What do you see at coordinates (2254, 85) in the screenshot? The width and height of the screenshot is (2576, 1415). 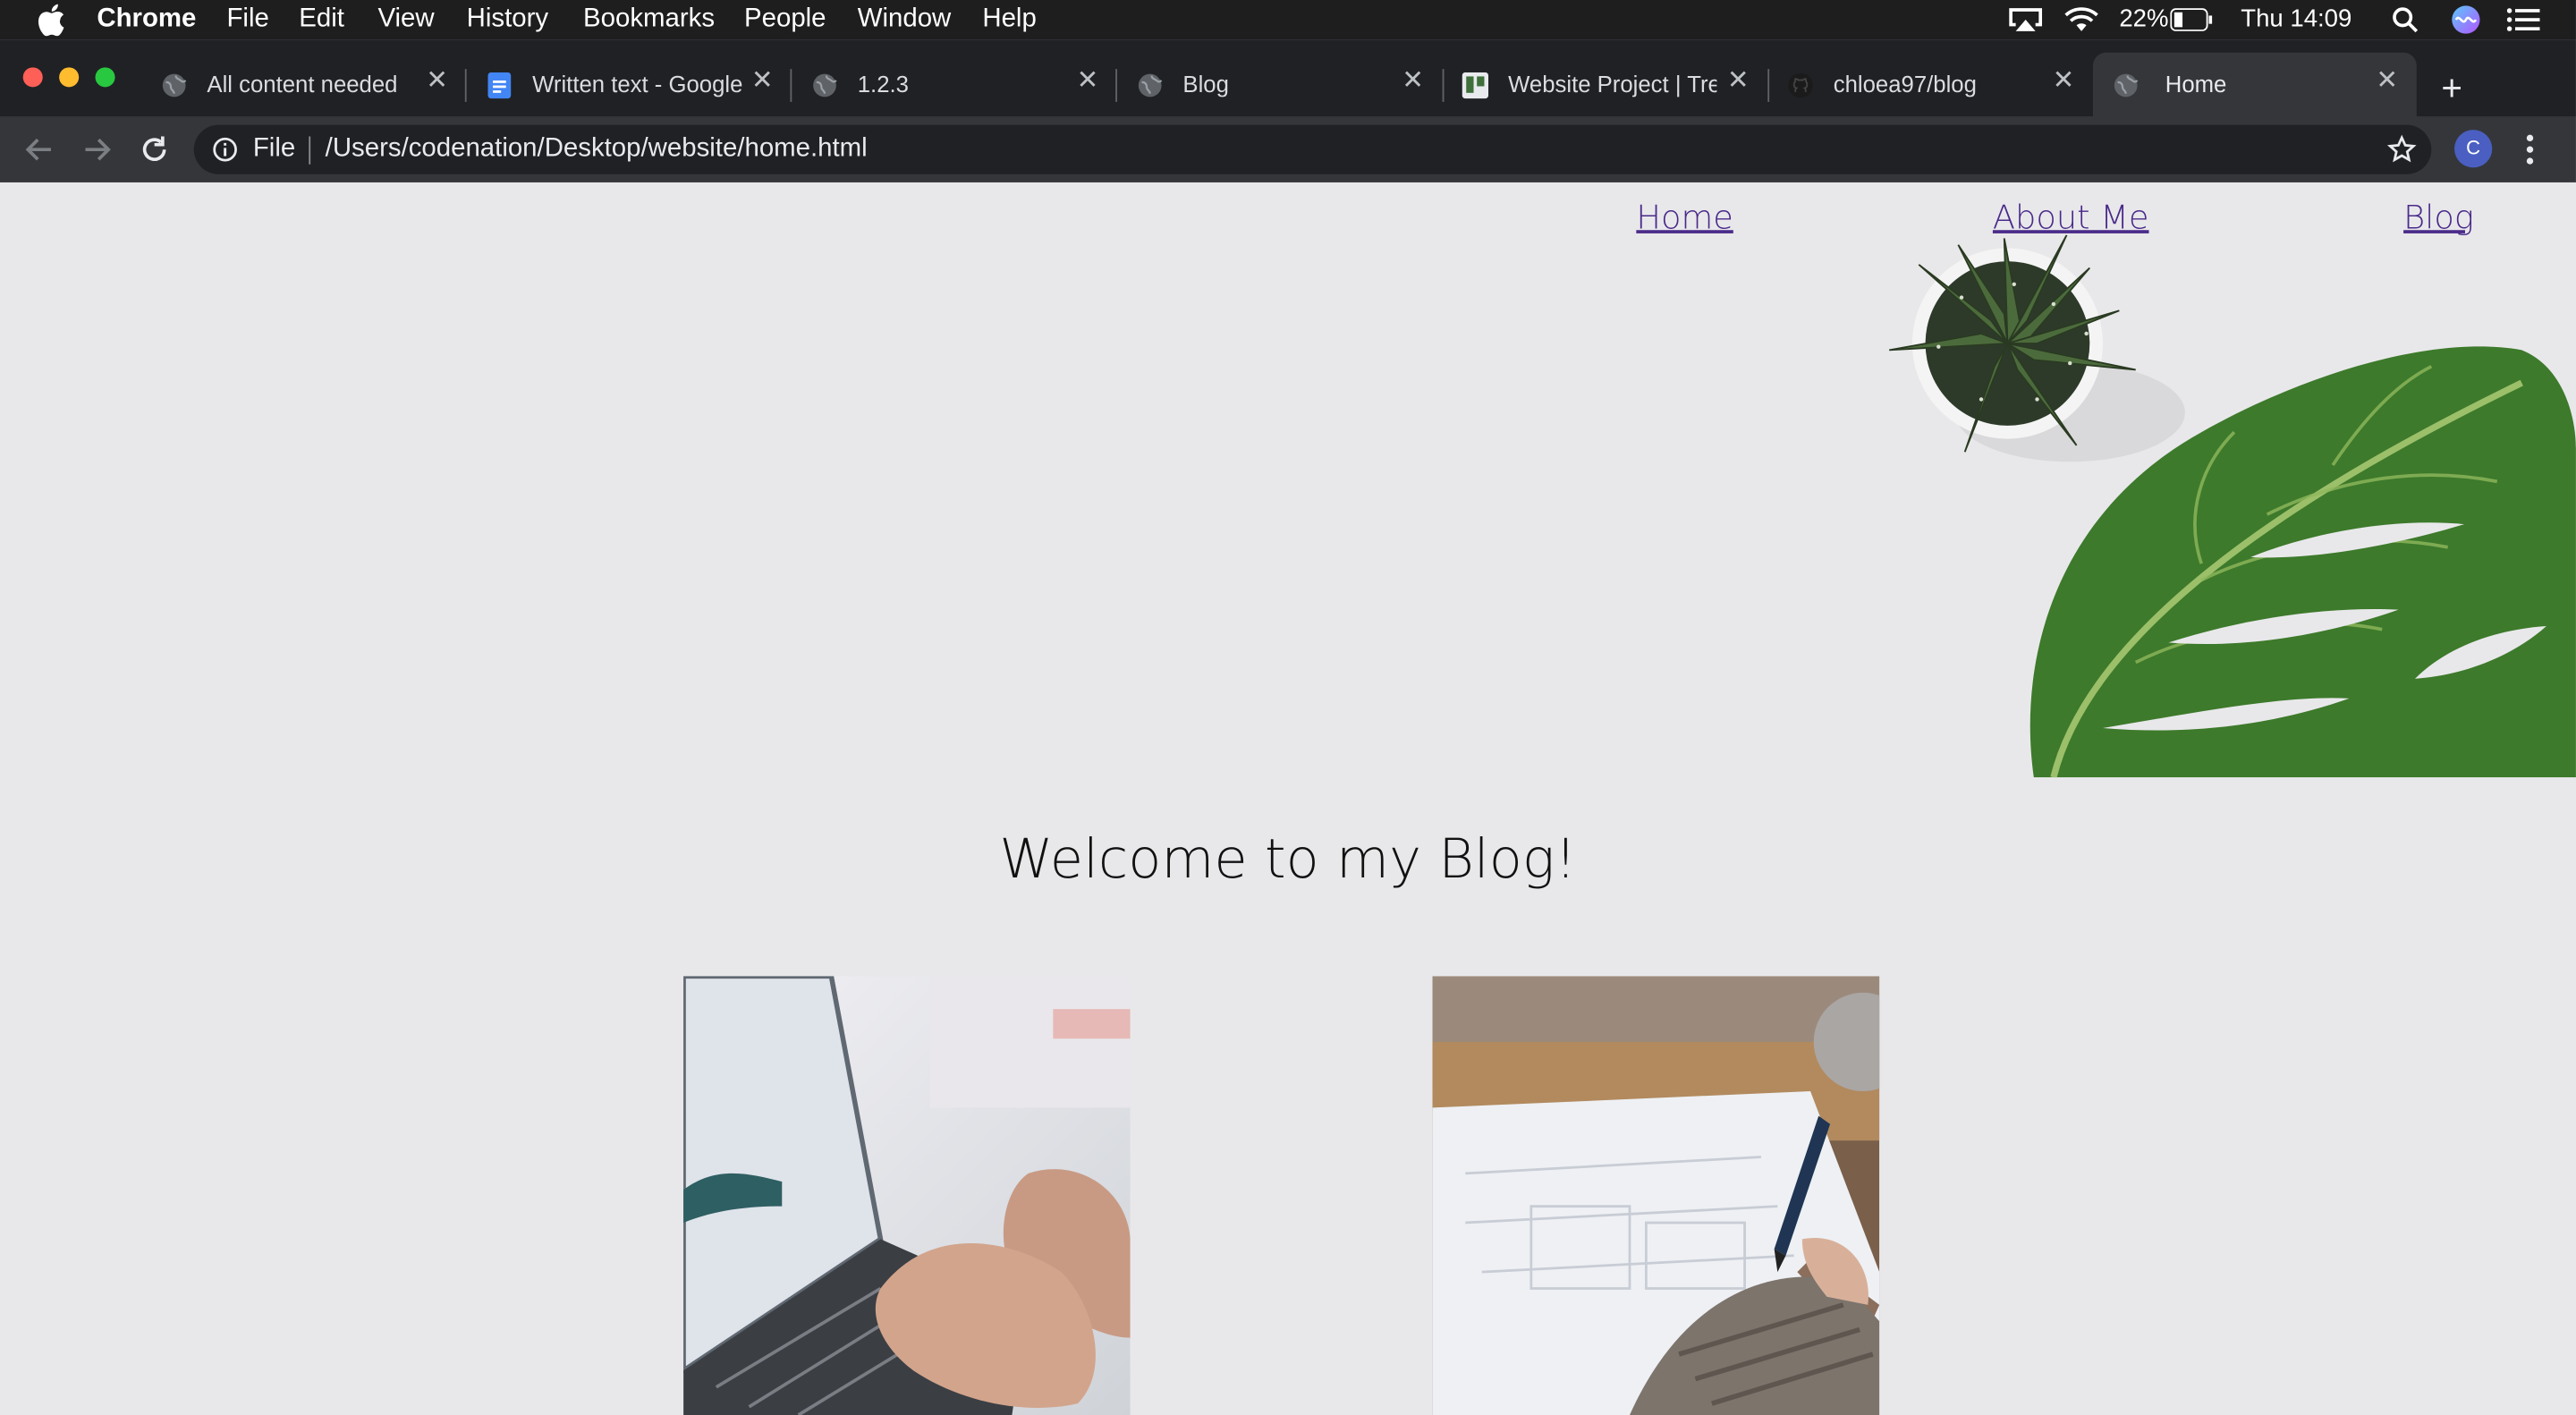 I see `tab-home-active: Home ✕` at bounding box center [2254, 85].